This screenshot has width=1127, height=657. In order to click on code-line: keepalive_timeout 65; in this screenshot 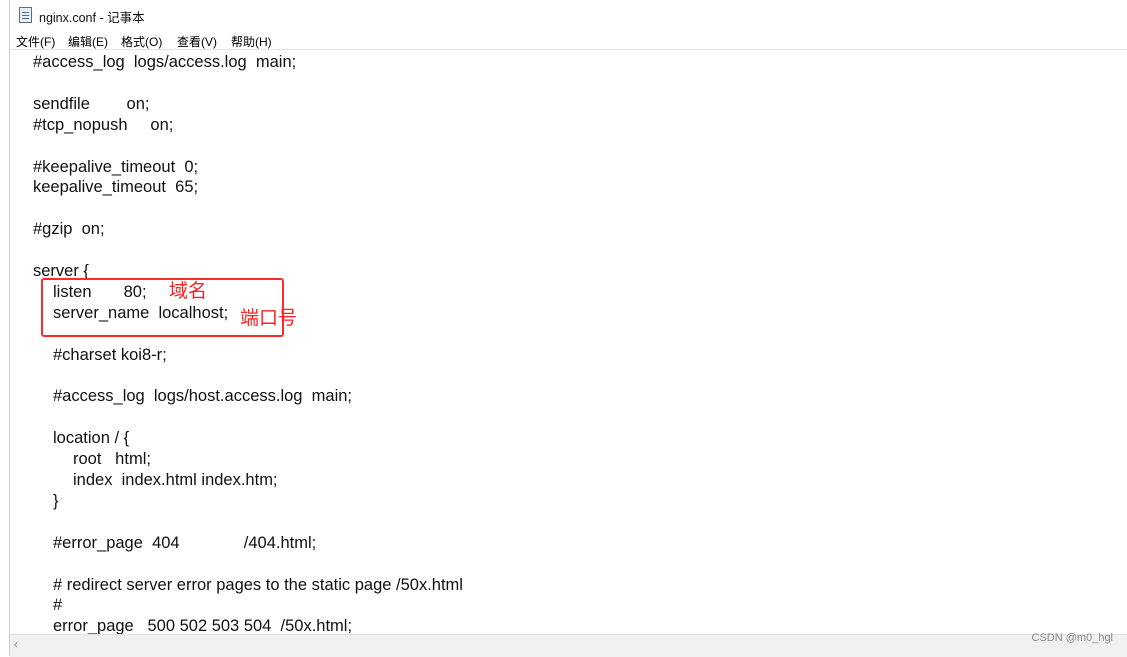, I will do `click(116, 187)`.